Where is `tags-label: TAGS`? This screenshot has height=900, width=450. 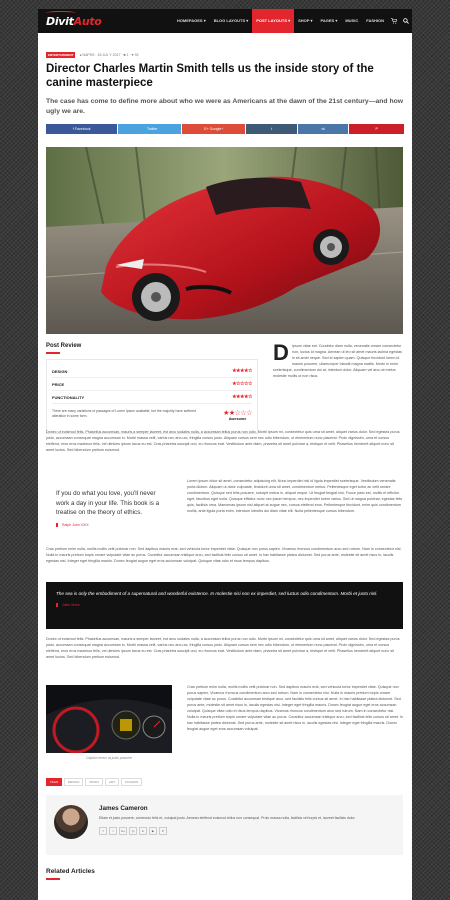
tags-label: TAGS is located at coordinates (54, 782).